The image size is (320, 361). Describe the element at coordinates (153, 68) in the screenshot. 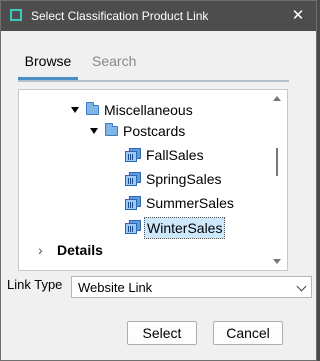

I see `tab-bar: Browse Search` at that location.